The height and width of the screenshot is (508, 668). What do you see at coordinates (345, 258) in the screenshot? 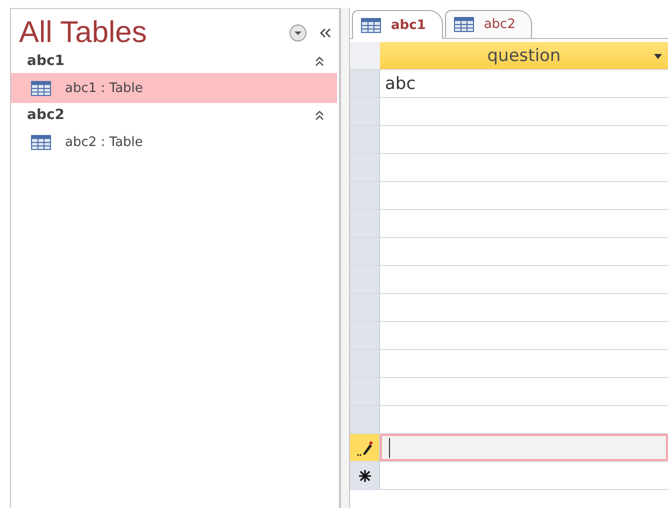
I see `pane-splitter` at bounding box center [345, 258].